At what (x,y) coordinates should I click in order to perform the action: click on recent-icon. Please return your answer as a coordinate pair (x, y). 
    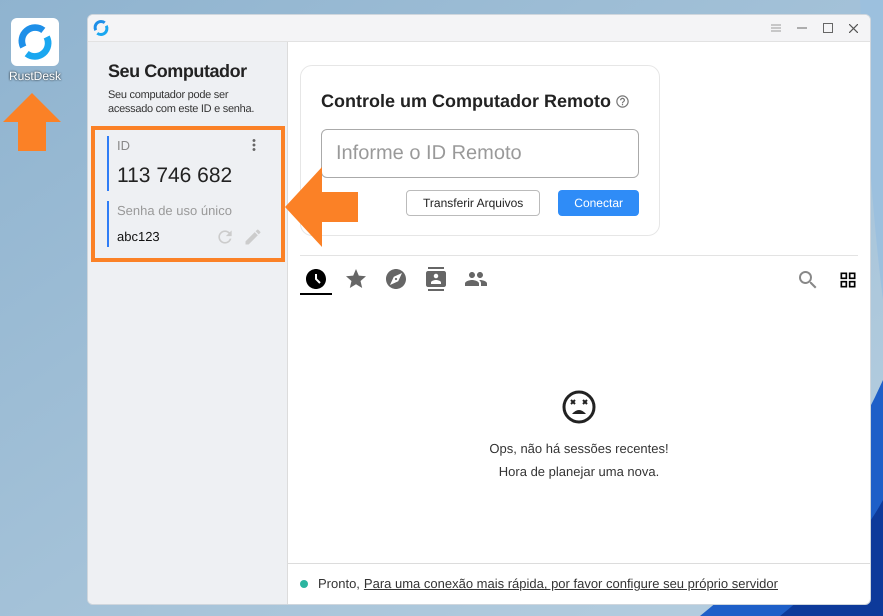
    Looking at the image, I should click on (316, 279).